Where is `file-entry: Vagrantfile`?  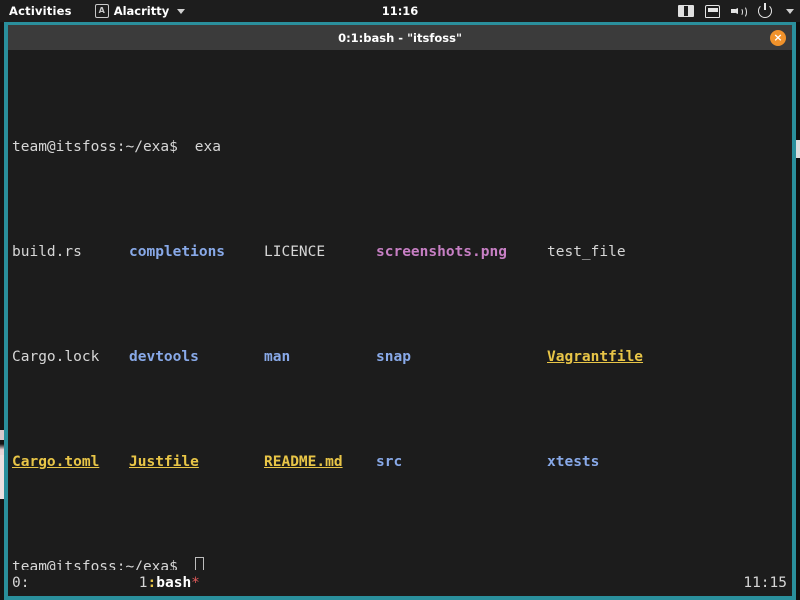
file-entry: Vagrantfile is located at coordinates (595, 357).